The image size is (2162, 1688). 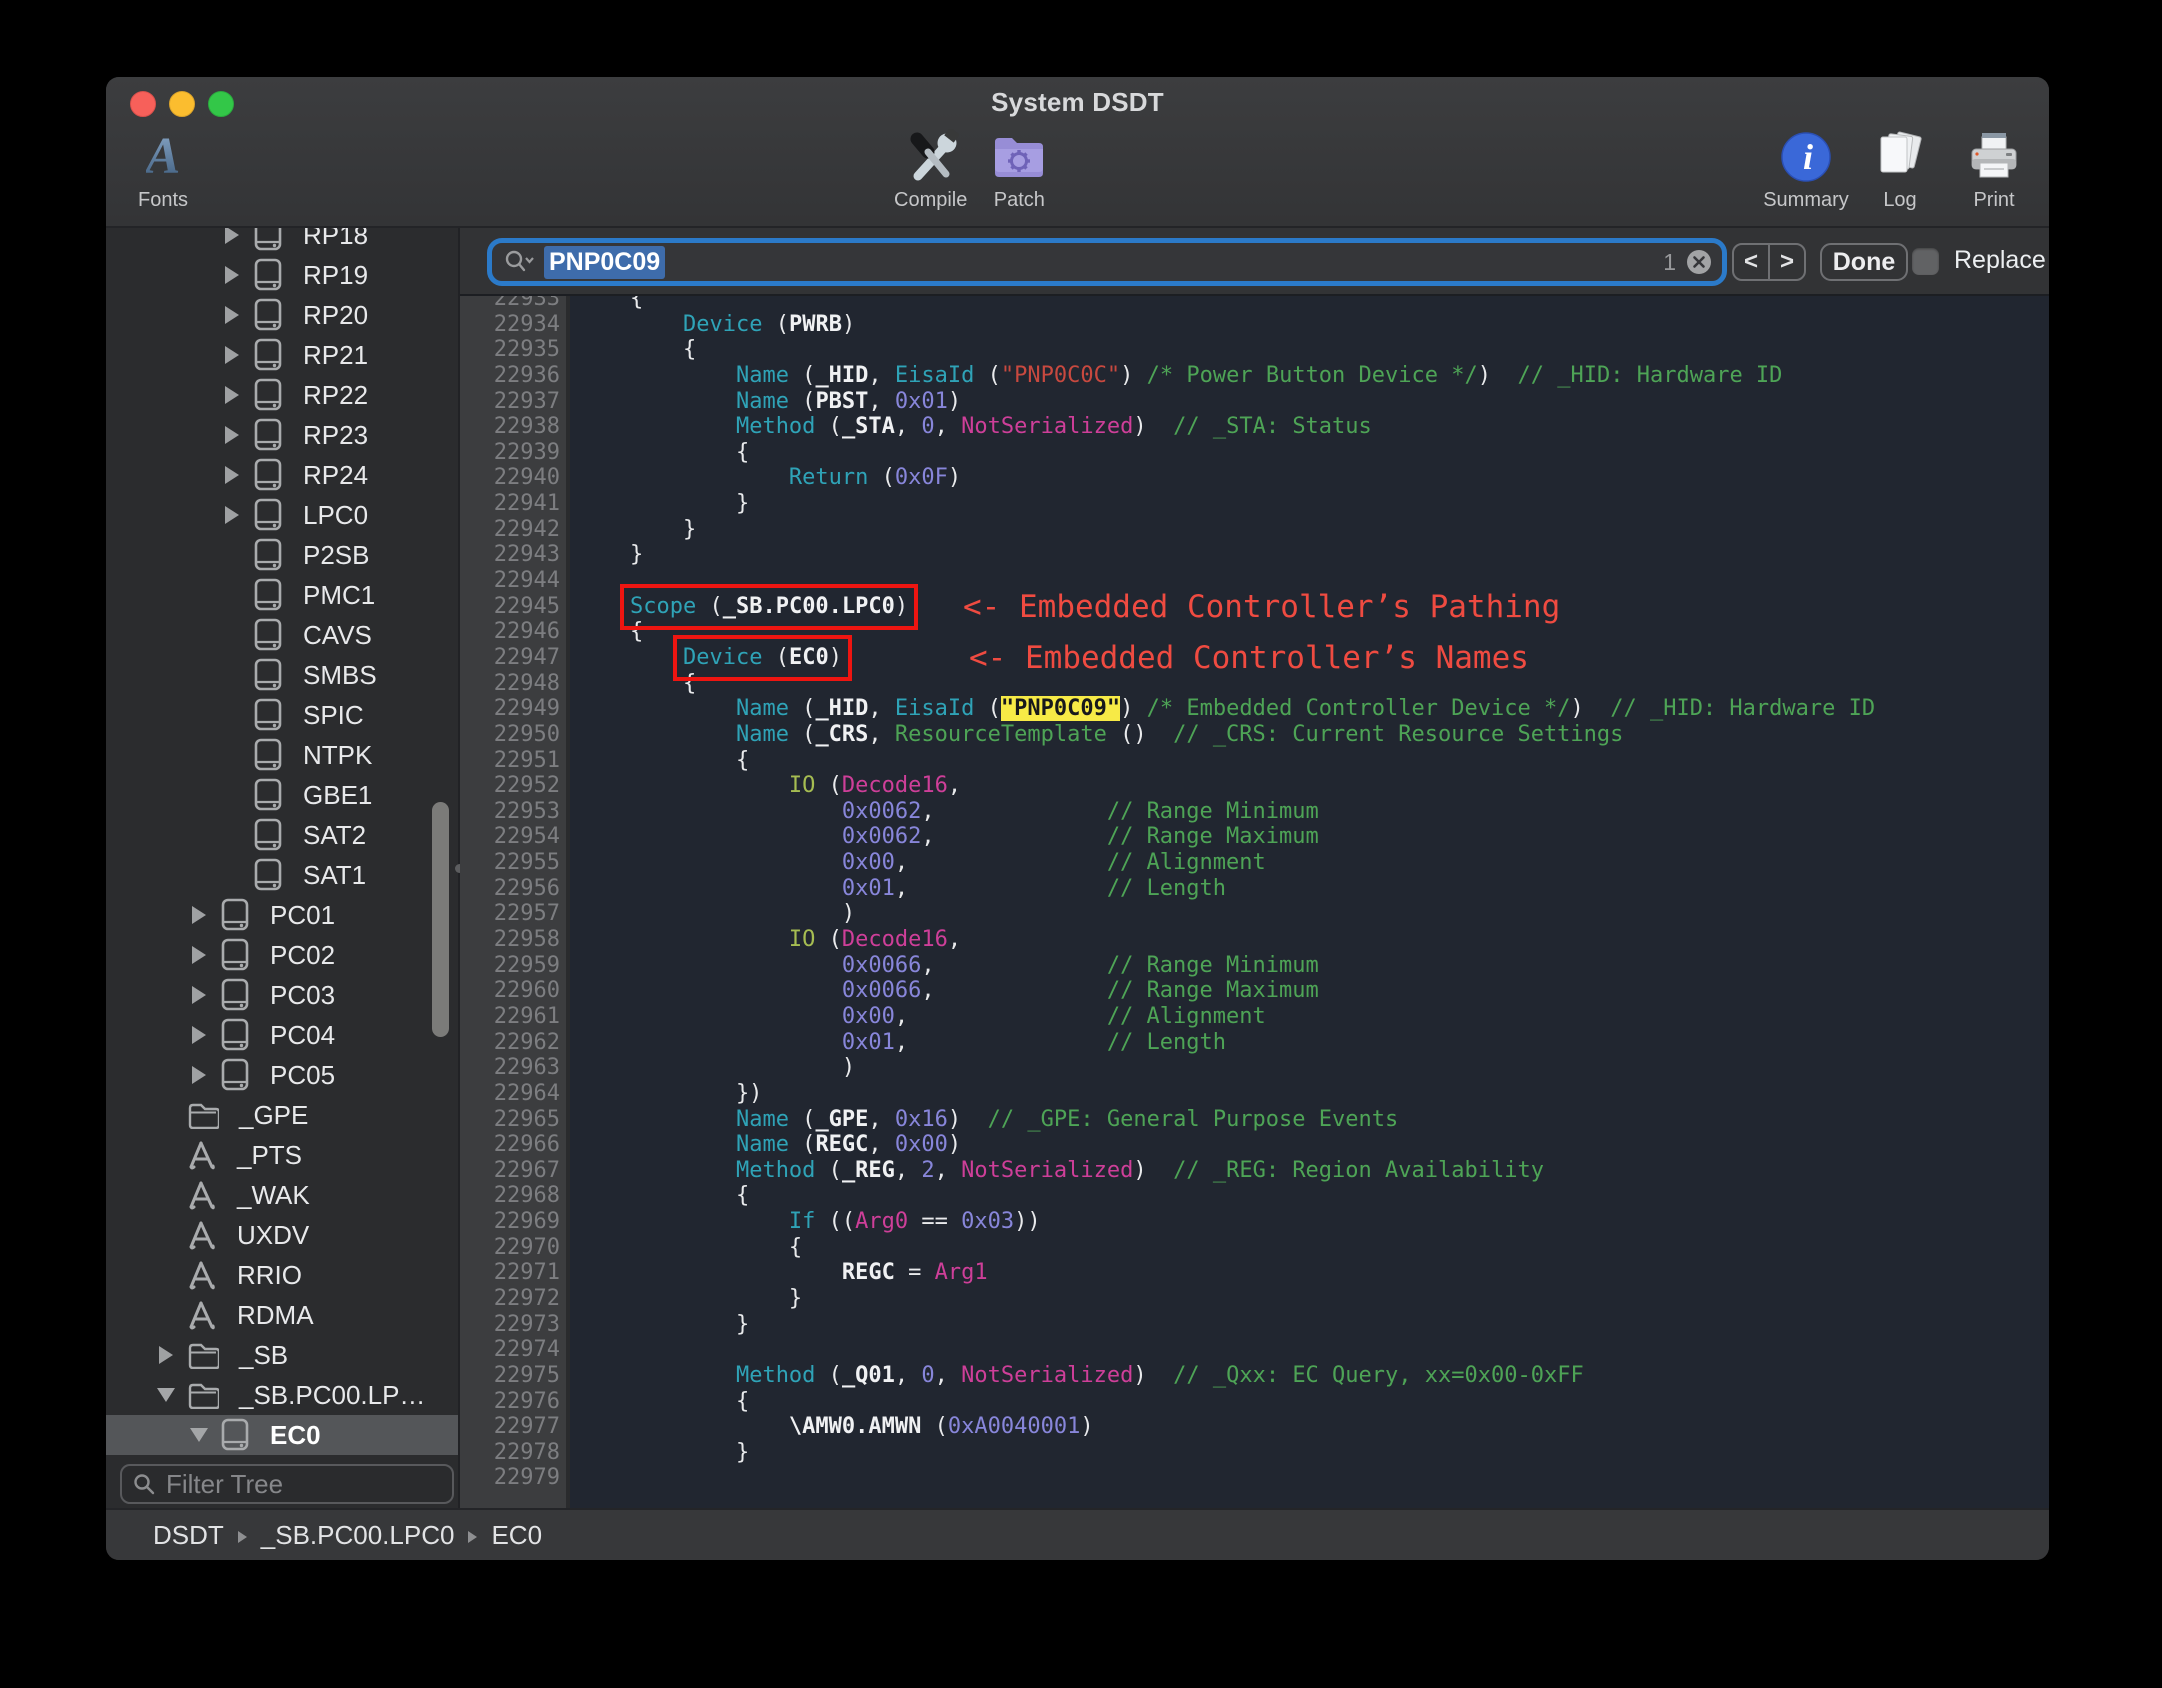 I want to click on done-button: Done, so click(x=1864, y=262).